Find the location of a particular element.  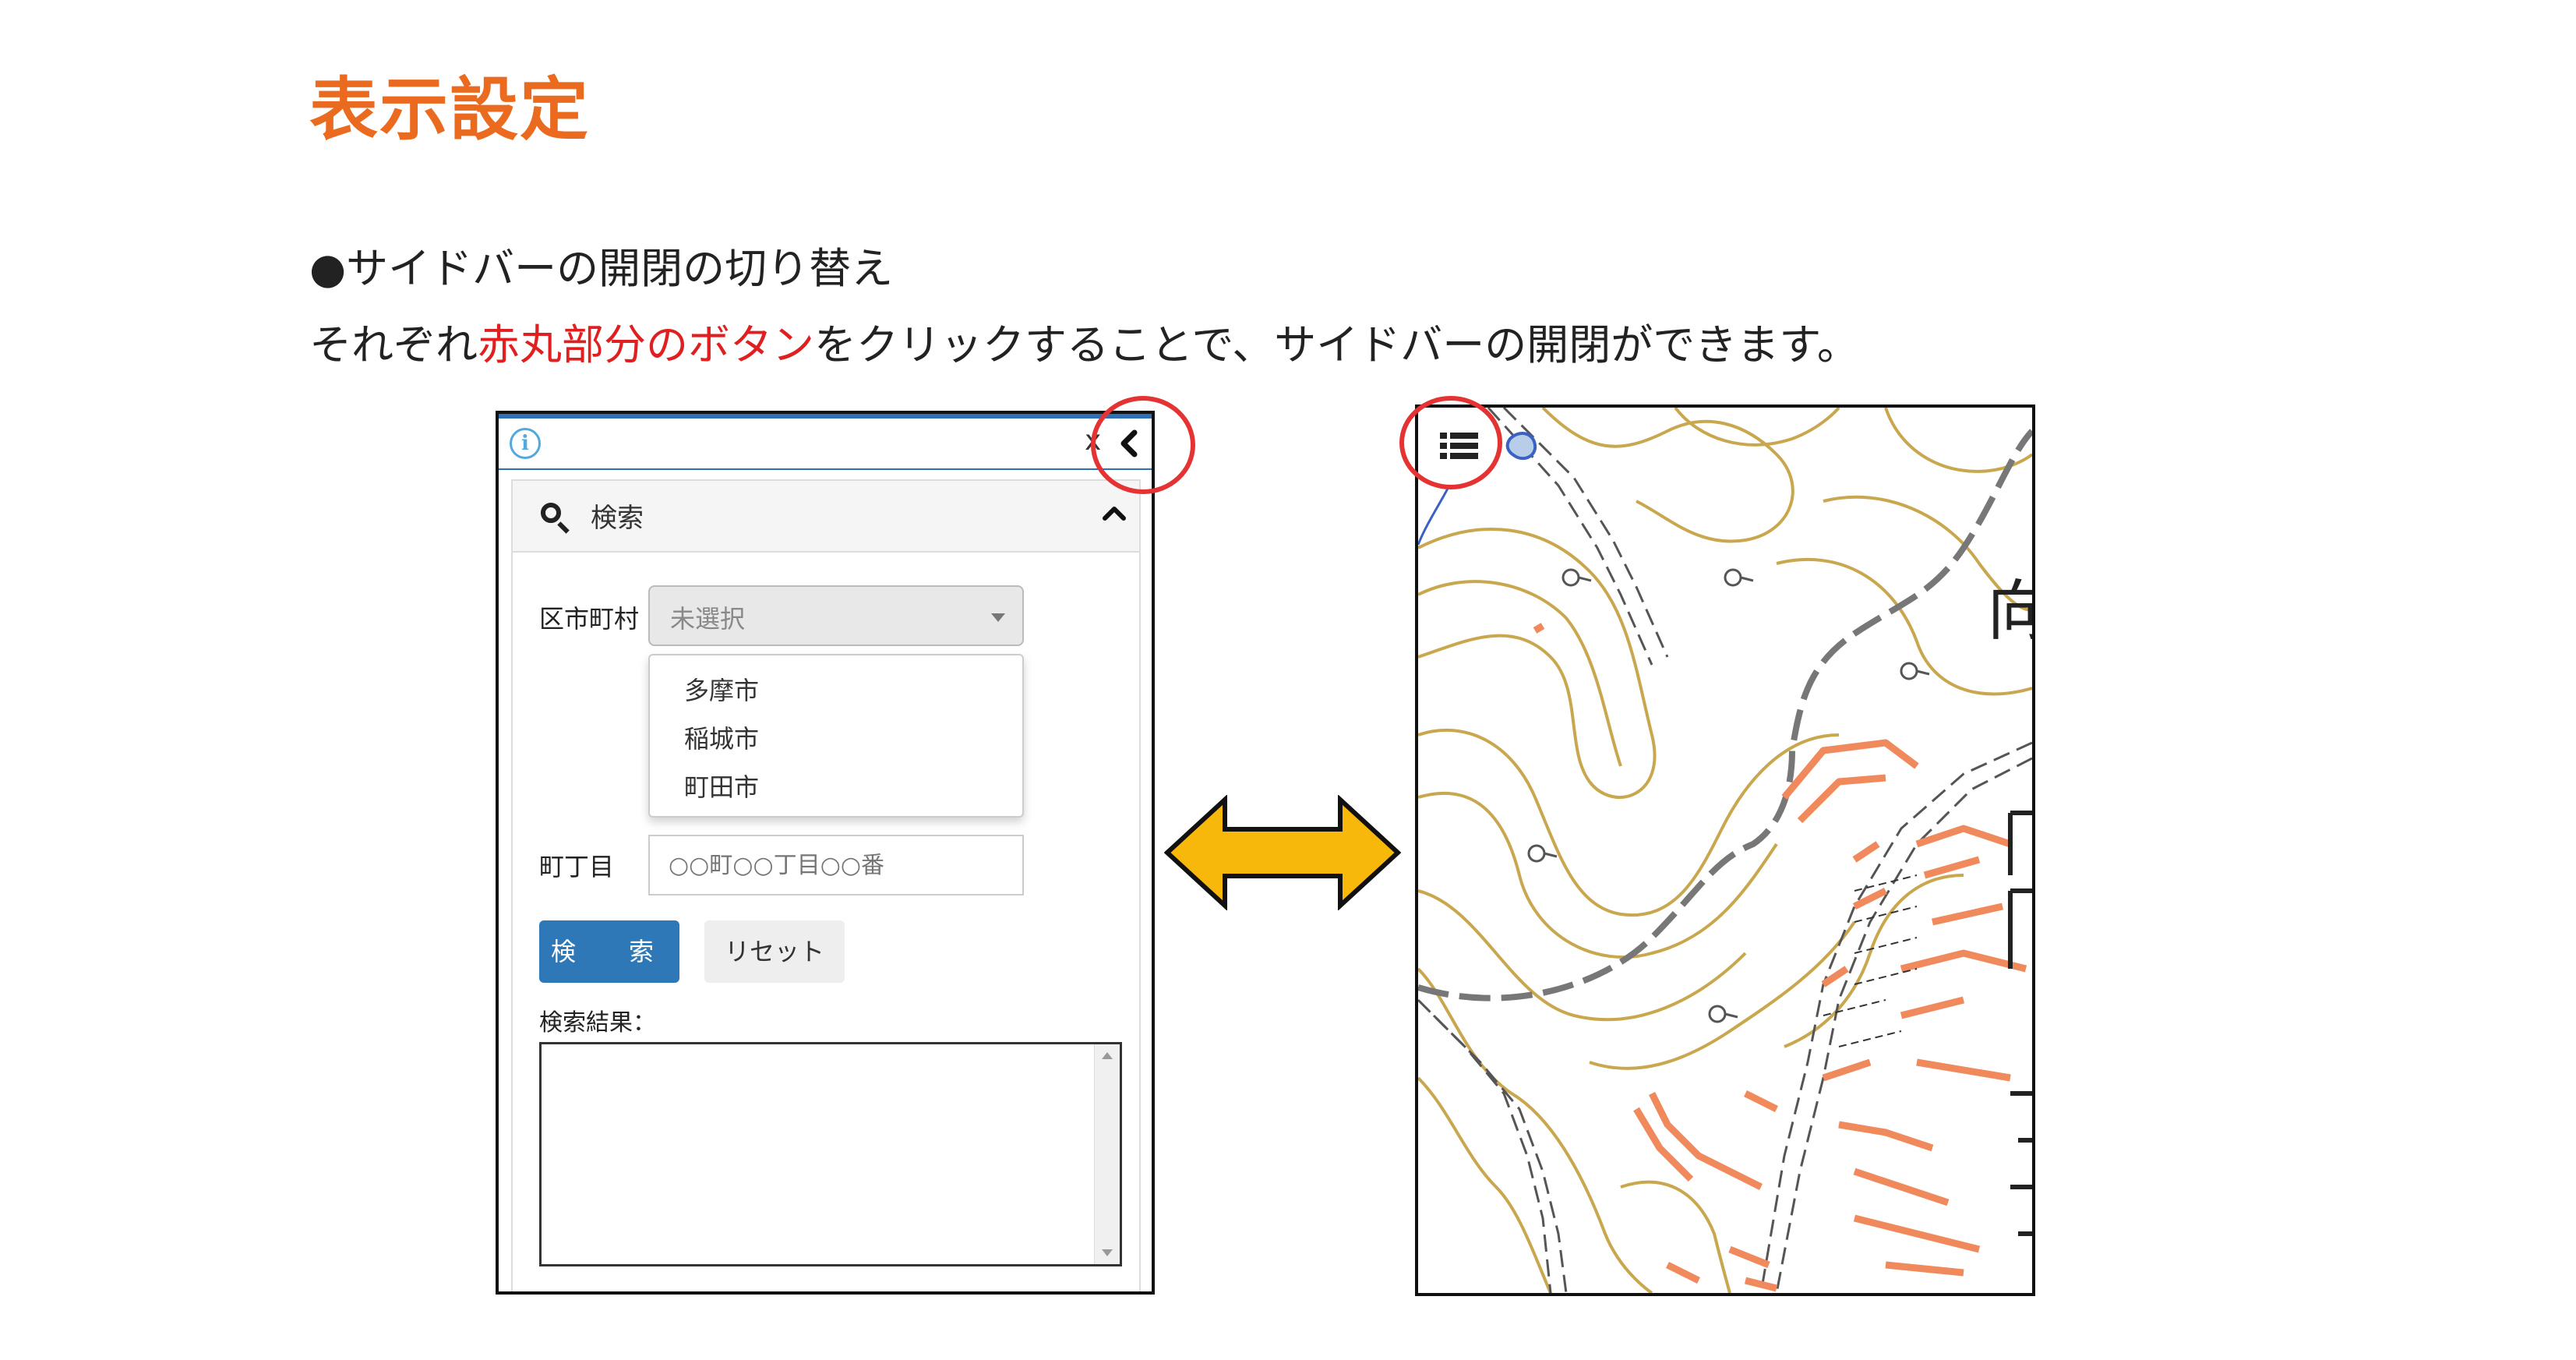

scroll-up-icon is located at coordinates (1107, 1055).